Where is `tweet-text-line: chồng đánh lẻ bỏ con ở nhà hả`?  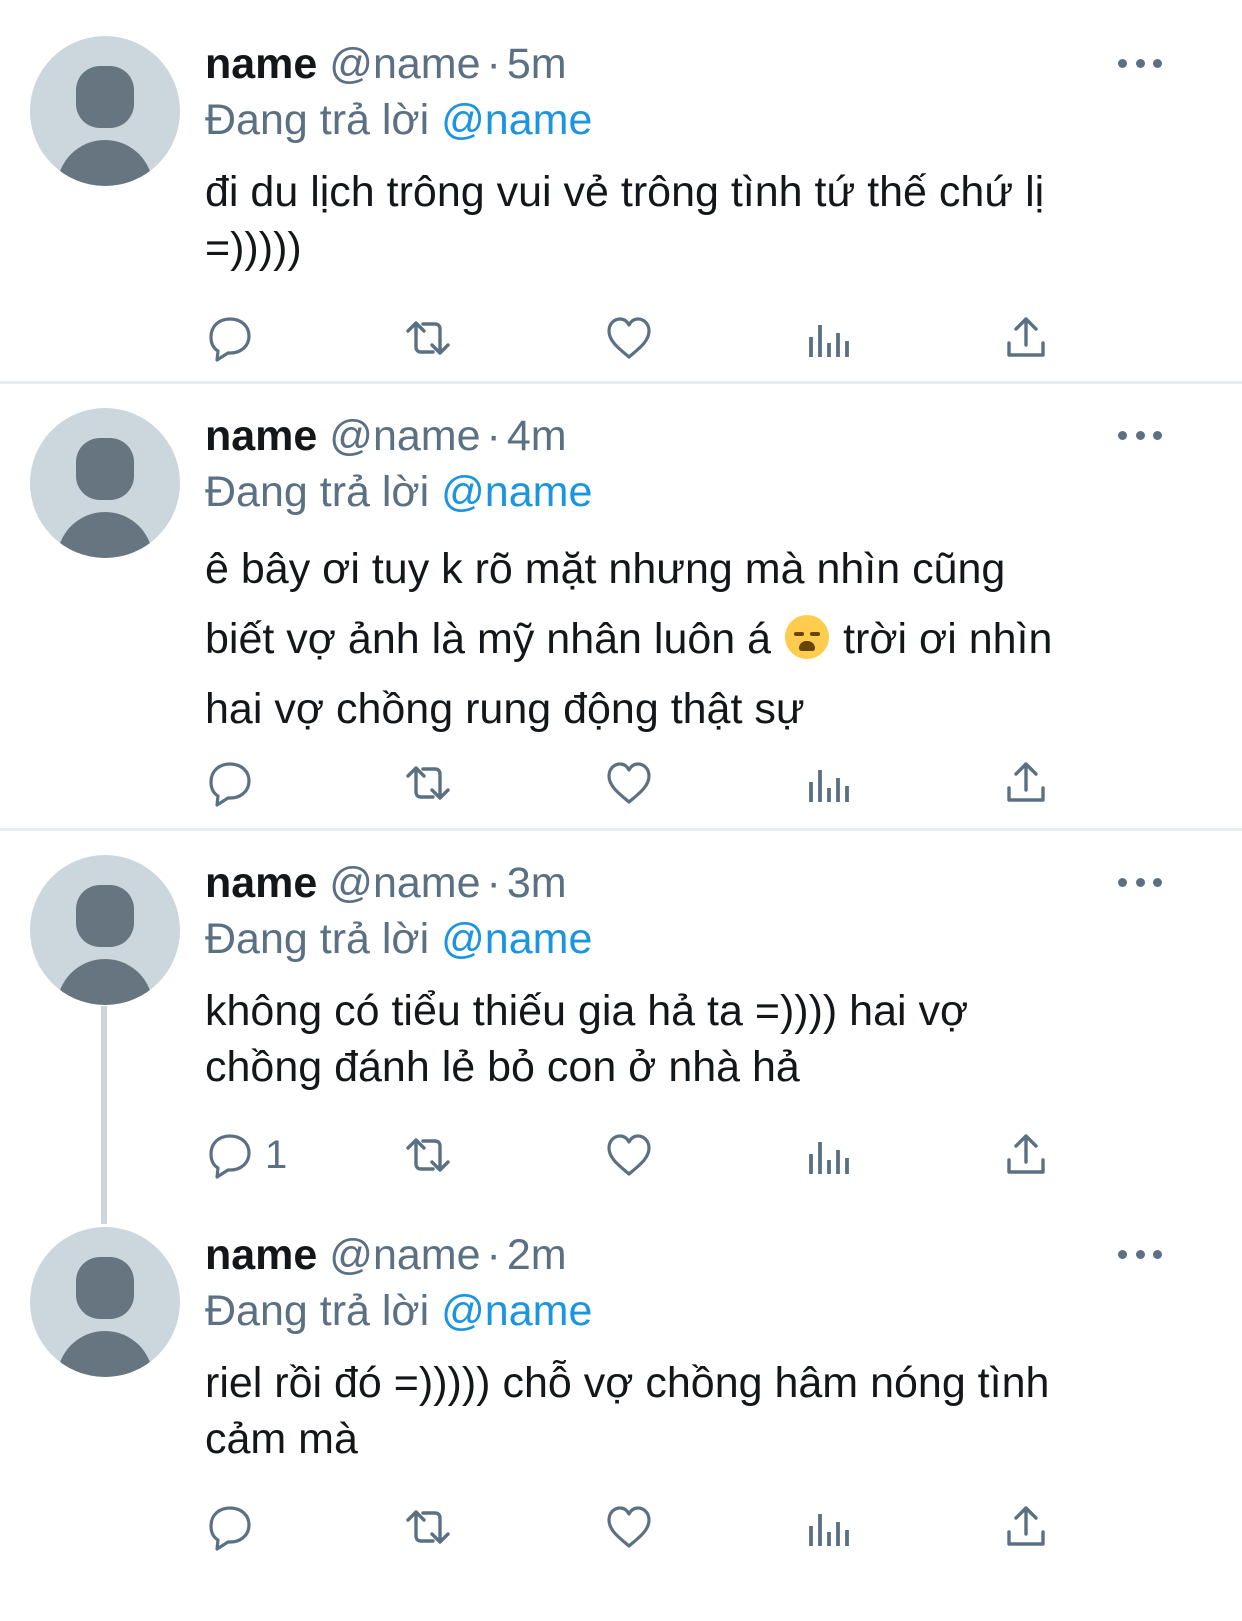
tweet-text-line: chồng đánh lẻ bỏ con ở nhà hả is located at coordinates (502, 1067).